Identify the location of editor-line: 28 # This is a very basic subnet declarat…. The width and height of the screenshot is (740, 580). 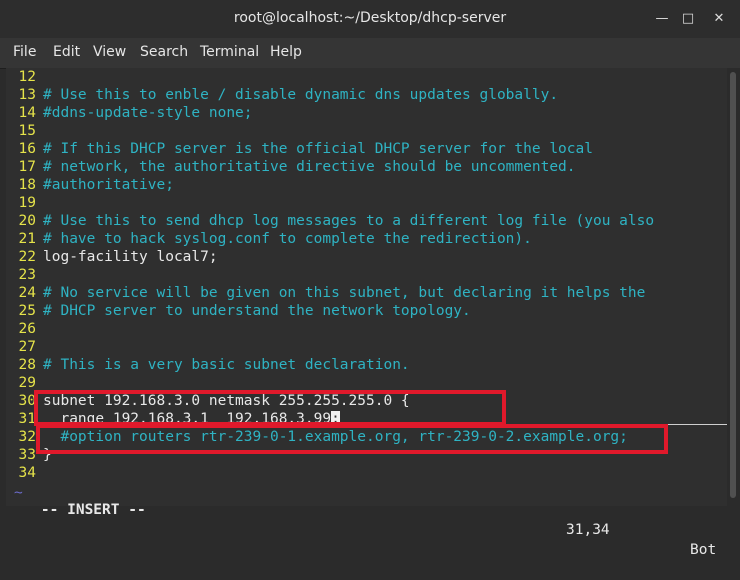
(208, 365).